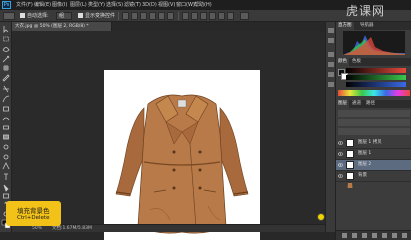  What do you see at coordinates (80, 15) in the screenshot?
I see `show-transform-checkbox` at bounding box center [80, 15].